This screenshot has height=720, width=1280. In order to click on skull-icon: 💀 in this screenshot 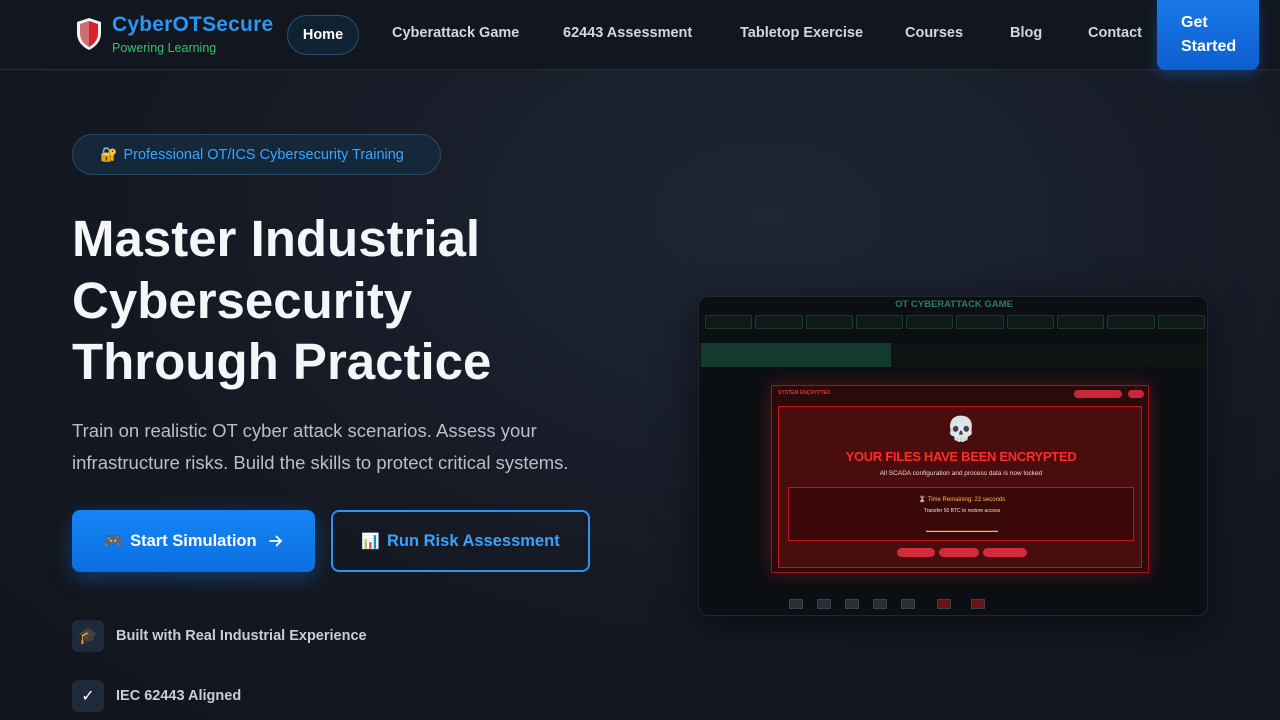, I will do `click(961, 429)`.